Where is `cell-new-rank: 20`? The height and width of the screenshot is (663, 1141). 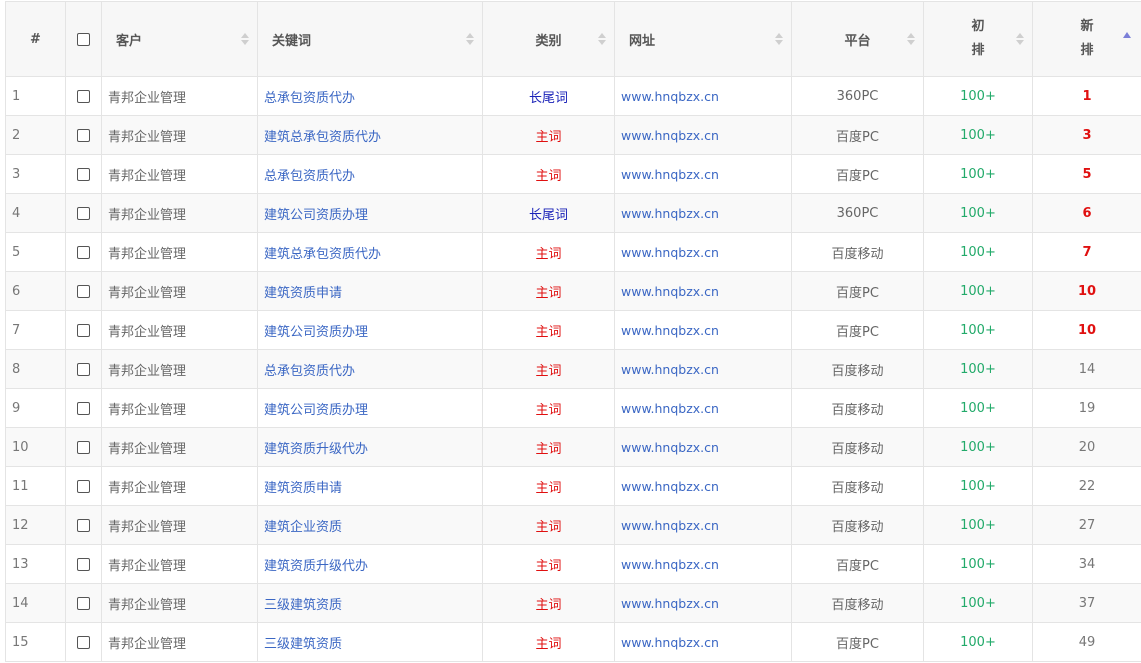
cell-new-rank: 20 is located at coordinates (1086, 447).